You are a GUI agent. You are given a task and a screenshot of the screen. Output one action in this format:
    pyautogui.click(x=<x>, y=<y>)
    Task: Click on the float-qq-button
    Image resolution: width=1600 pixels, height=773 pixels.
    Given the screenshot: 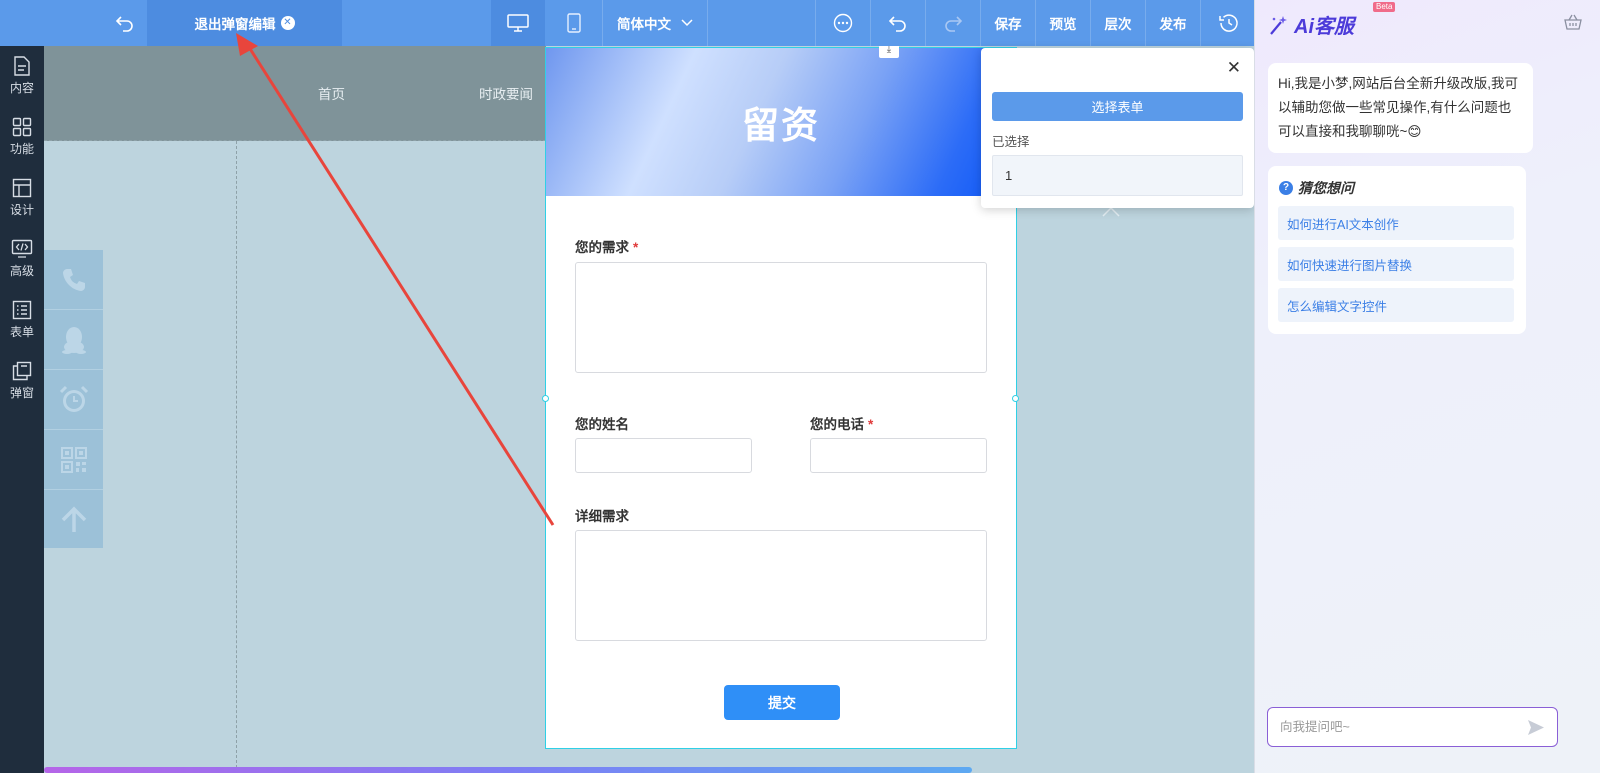 What is the action you would take?
    pyautogui.click(x=73, y=340)
    